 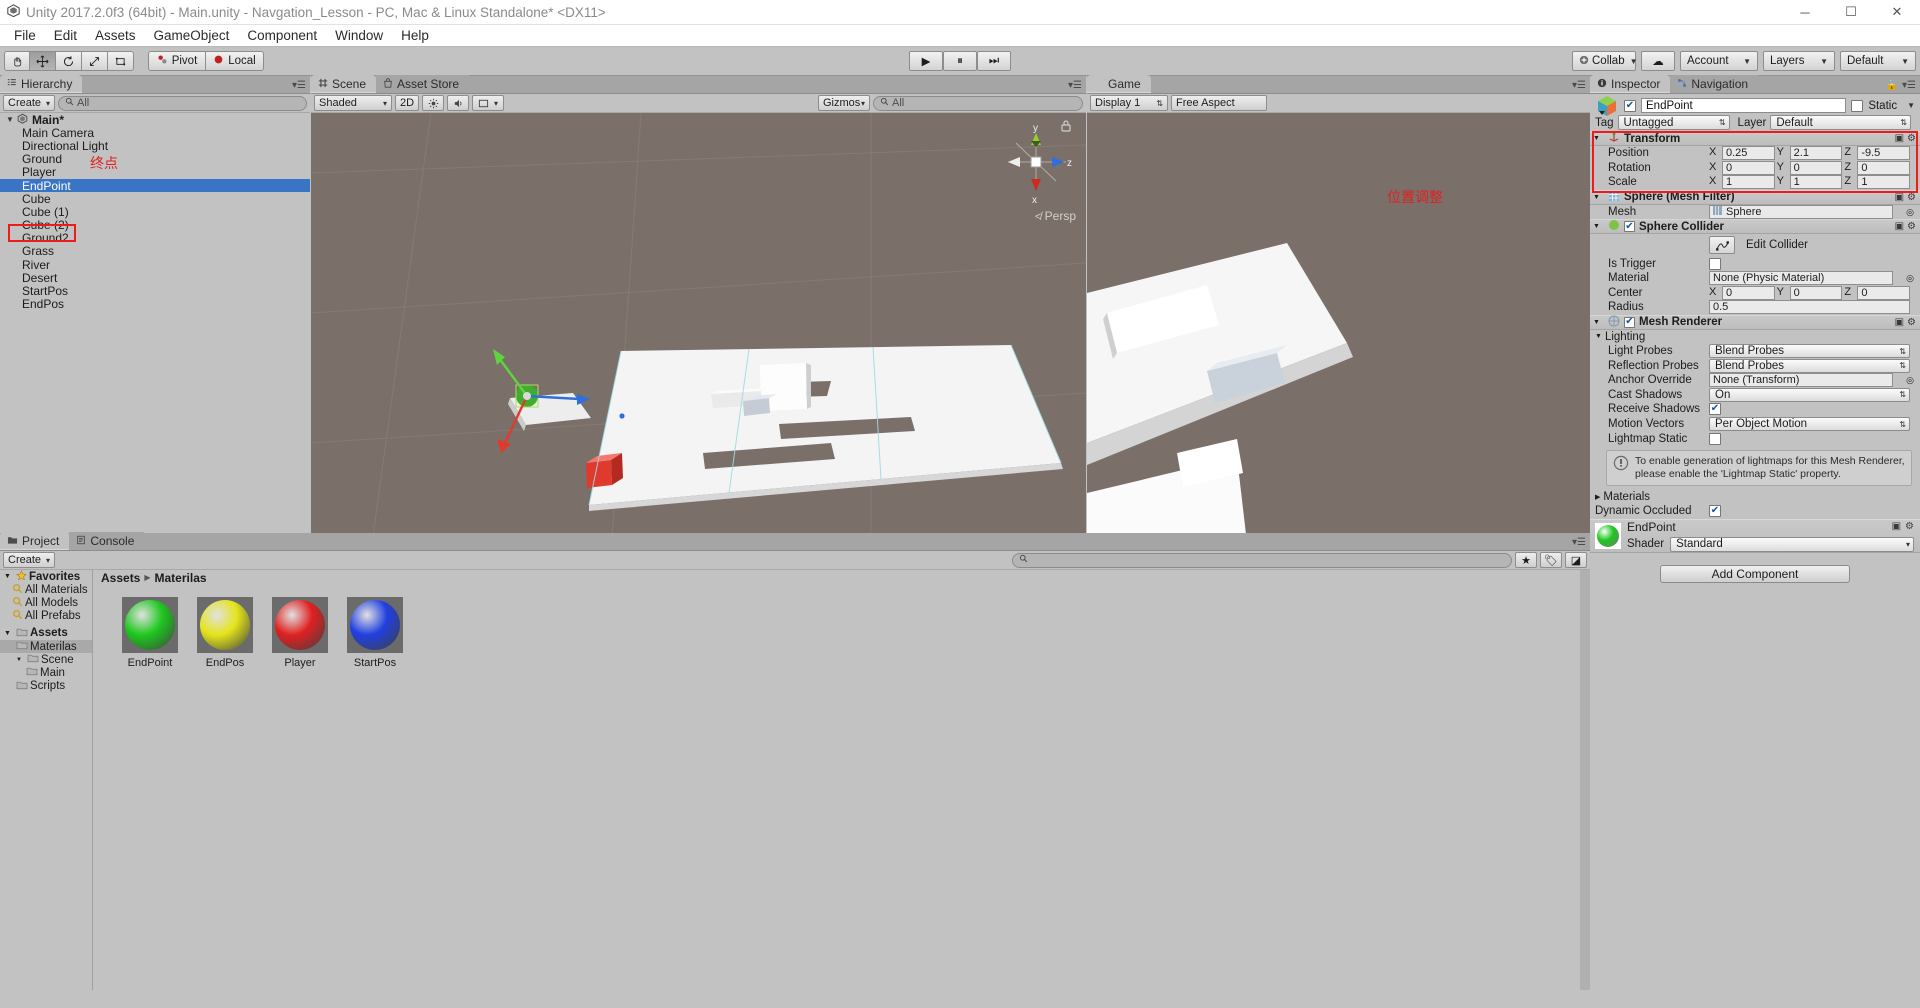 I want to click on menu-edit: Edit, so click(x=65, y=35).